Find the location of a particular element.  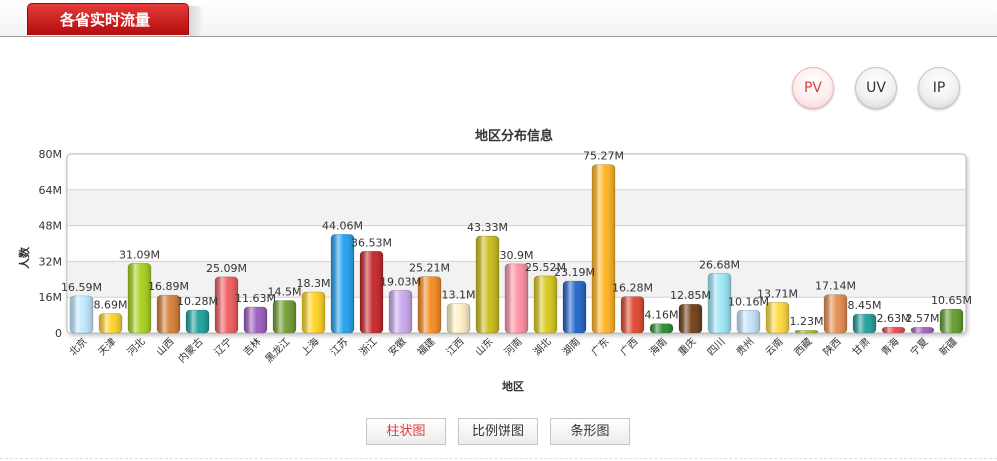

bar-value-label: 14.5M is located at coordinates (285, 292).